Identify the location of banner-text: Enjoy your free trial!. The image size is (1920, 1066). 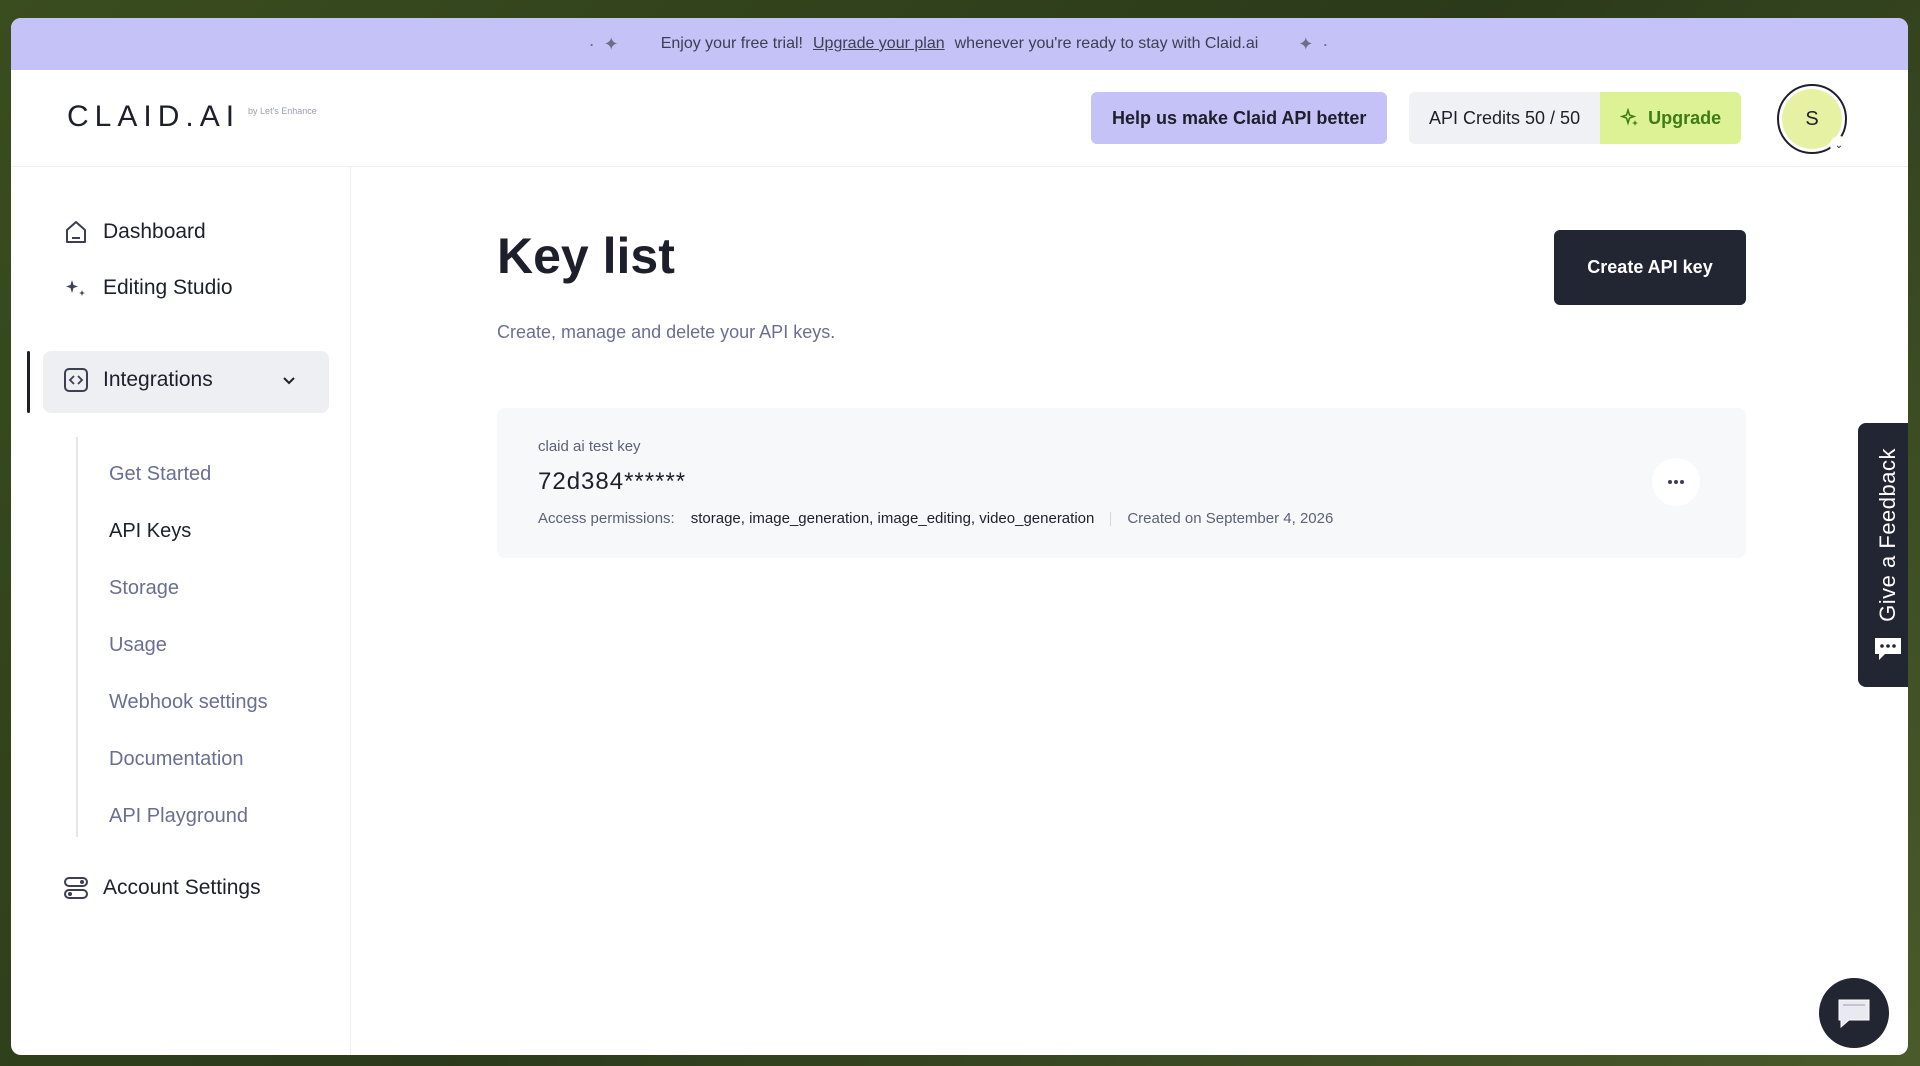
(731, 43).